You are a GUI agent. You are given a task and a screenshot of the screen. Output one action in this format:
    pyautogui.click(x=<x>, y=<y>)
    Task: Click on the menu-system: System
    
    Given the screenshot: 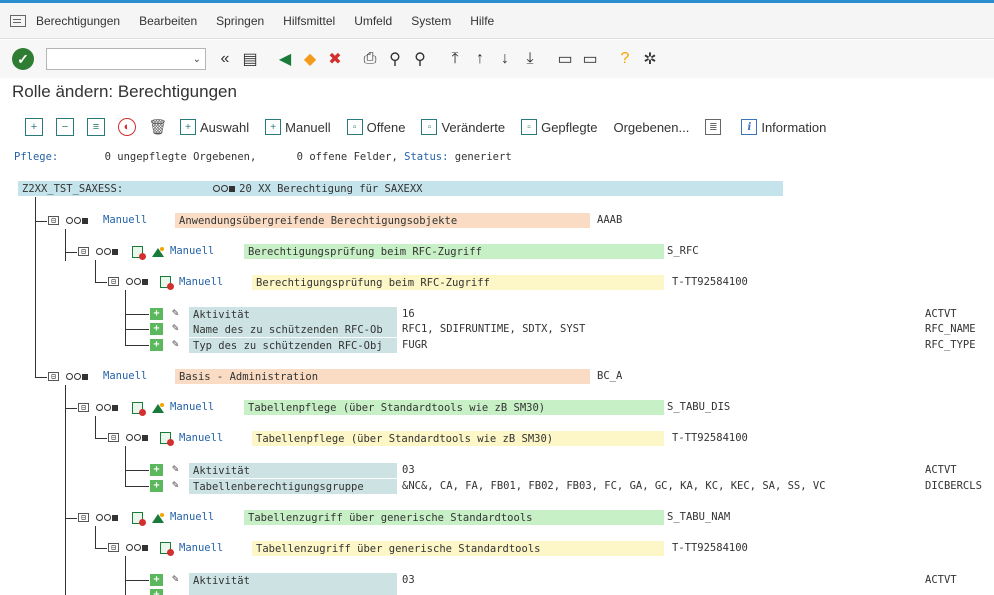 What is the action you would take?
    pyautogui.click(x=431, y=21)
    